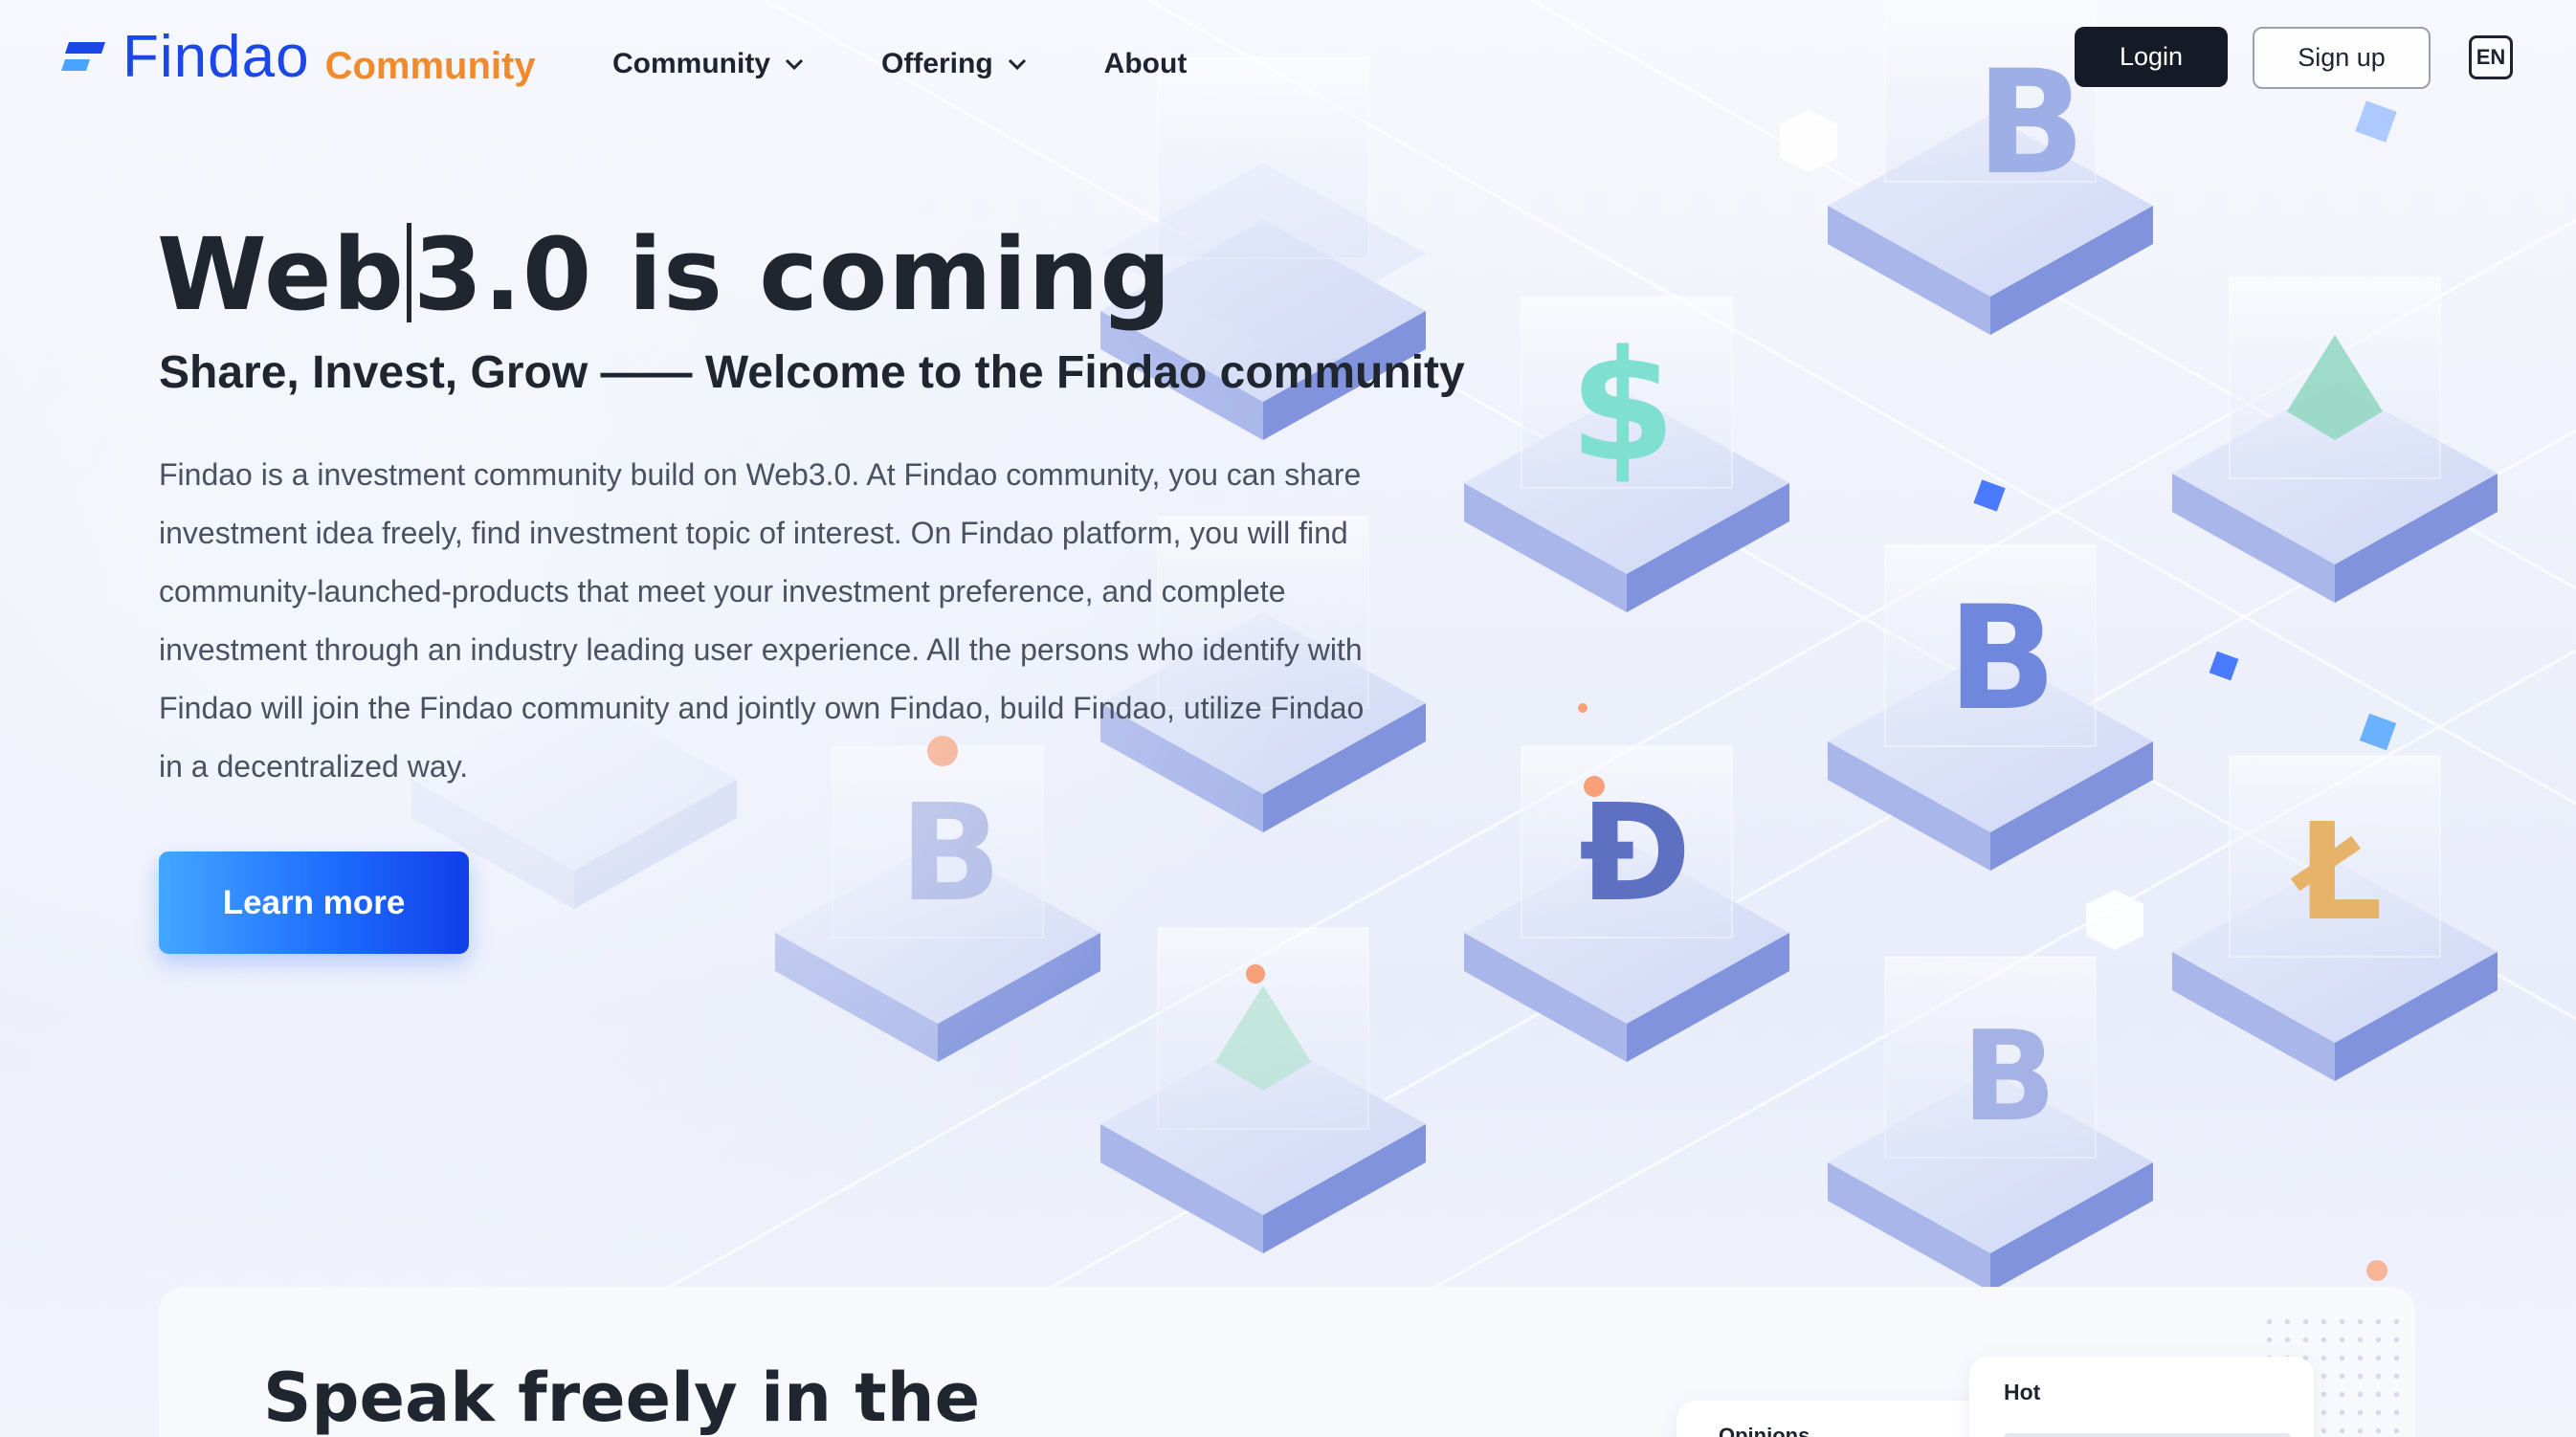 Image resolution: width=2576 pixels, height=1437 pixels. I want to click on hot-label: Hot, so click(2022, 1392).